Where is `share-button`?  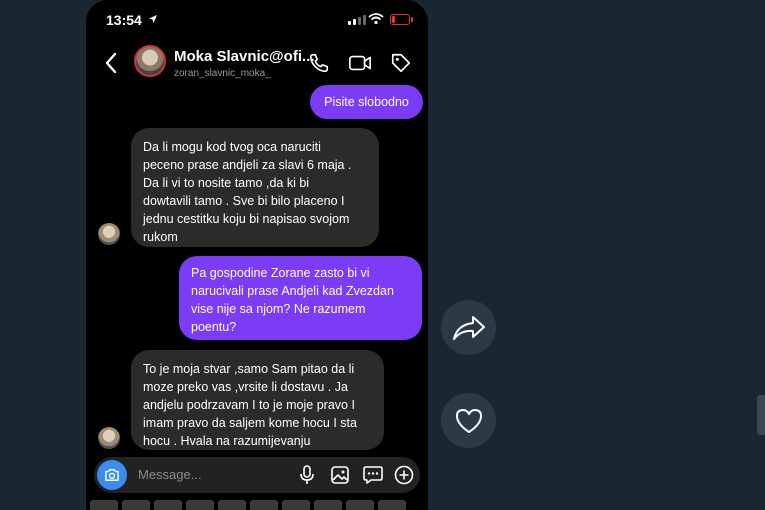
share-button is located at coordinates (468, 327).